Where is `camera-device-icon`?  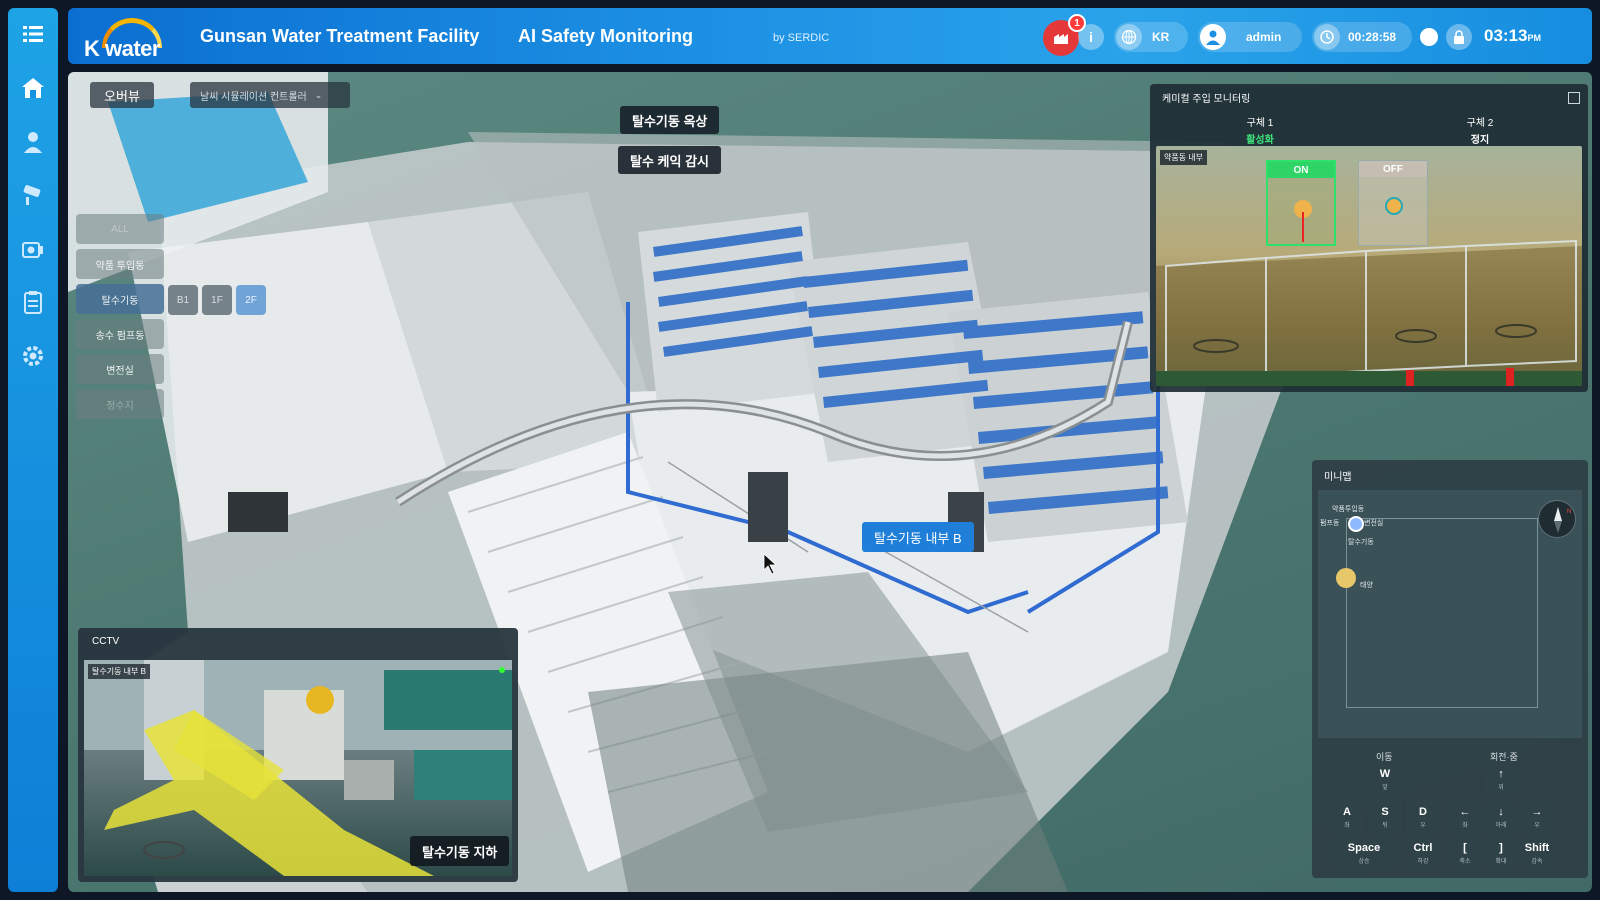
camera-device-icon is located at coordinates (33, 248).